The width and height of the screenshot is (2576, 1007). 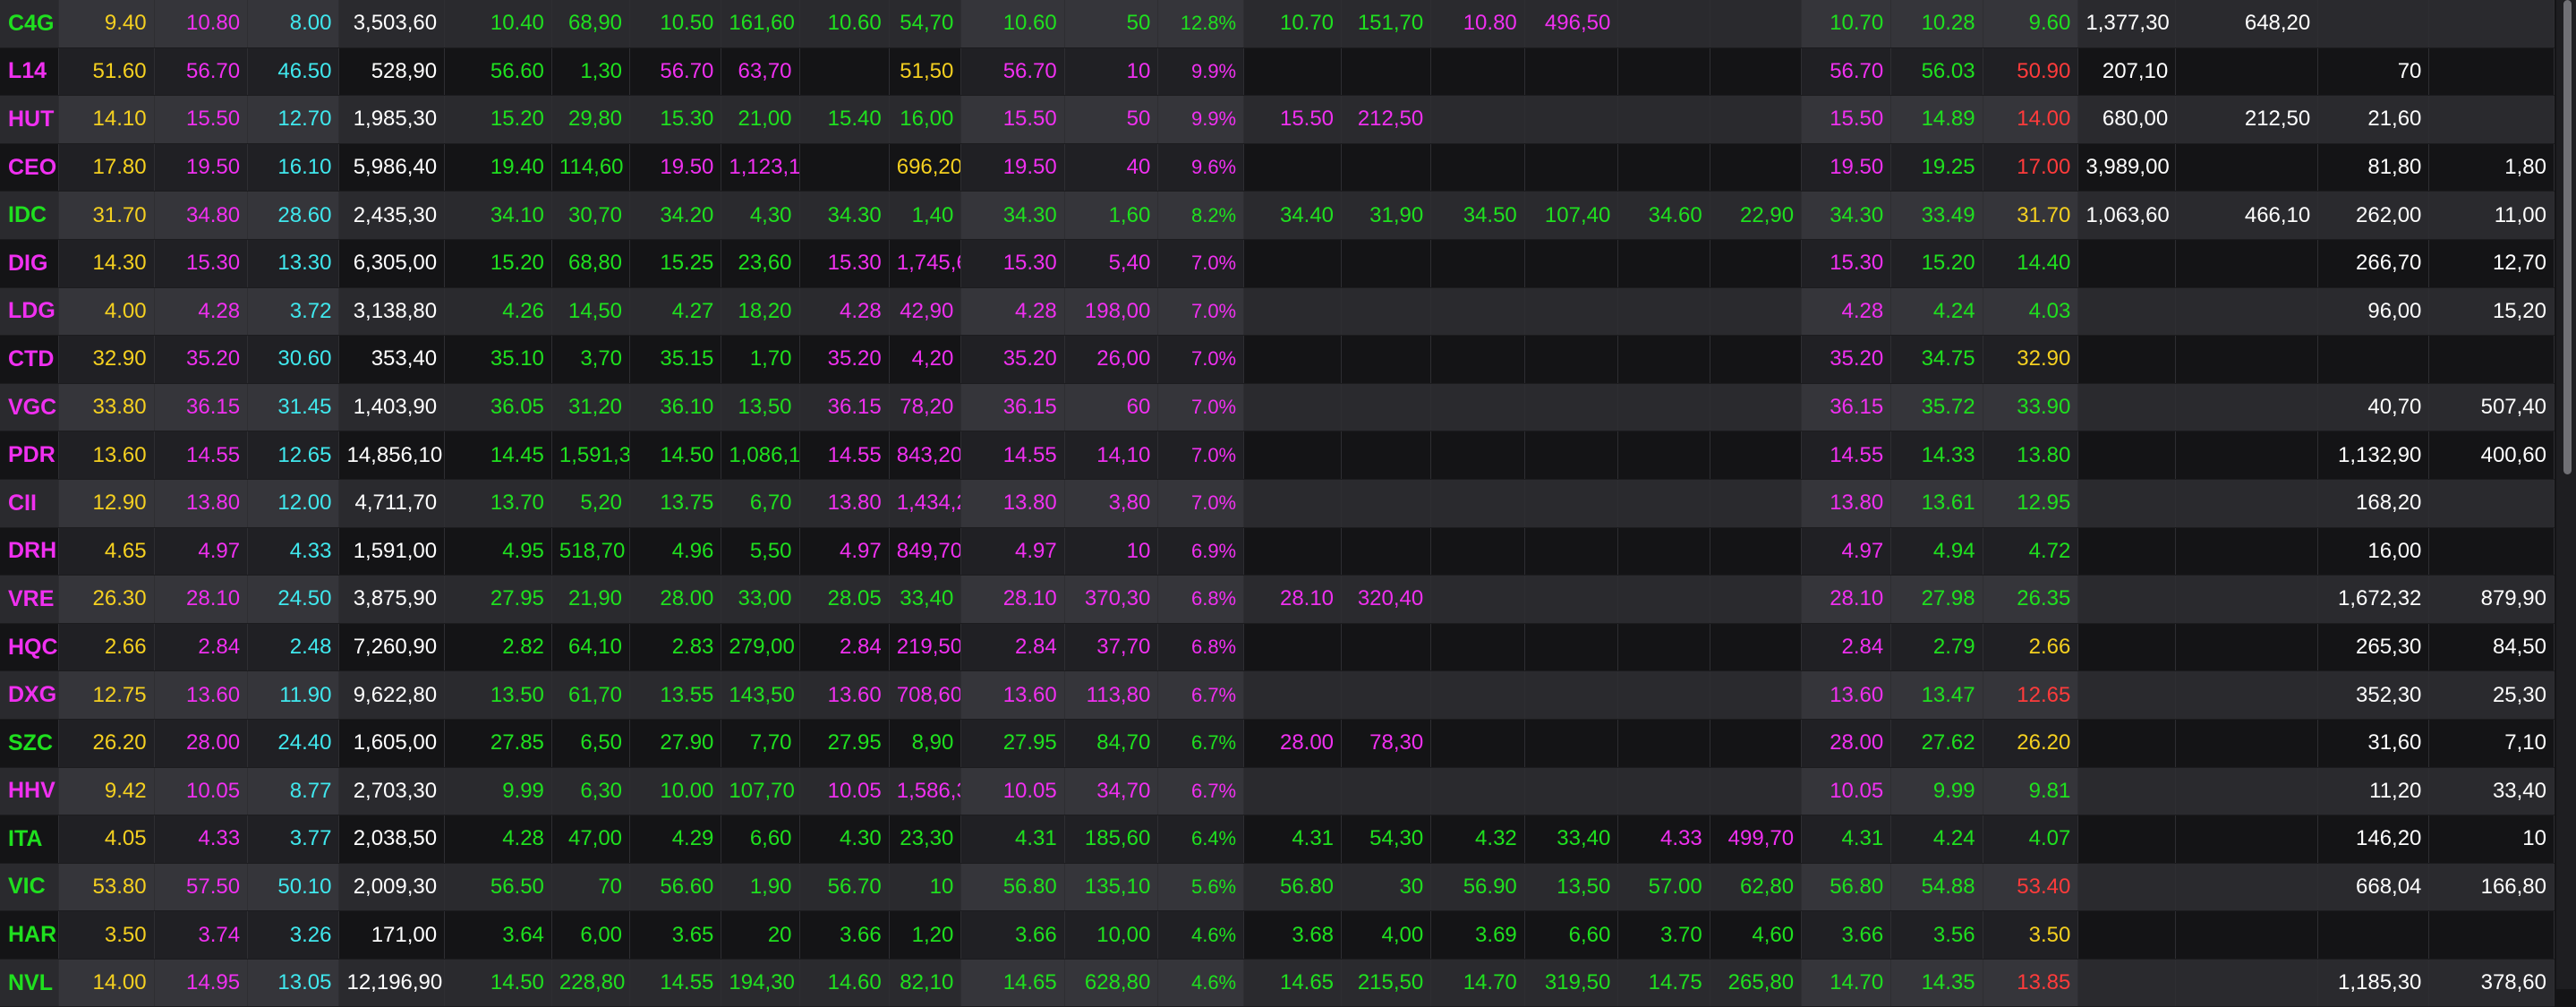 I want to click on bid-vol-1: 10, so click(x=925, y=887).